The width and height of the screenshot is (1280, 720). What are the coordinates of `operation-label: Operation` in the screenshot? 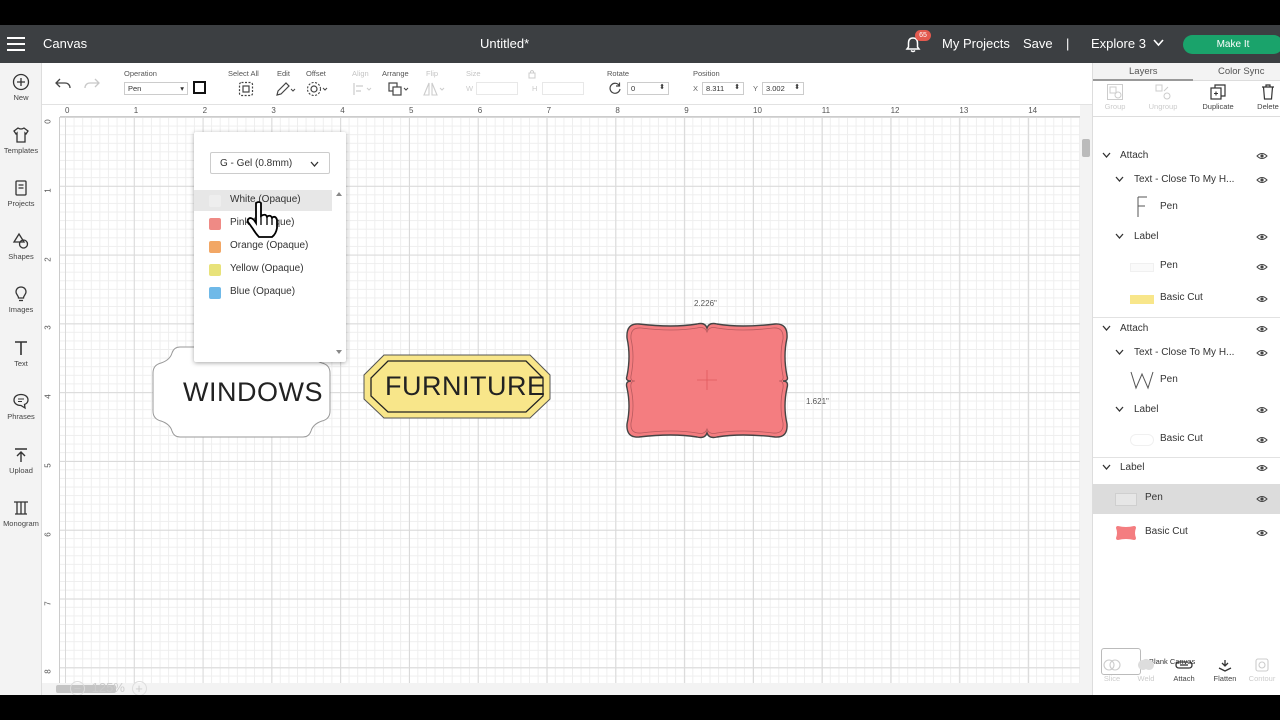 It's located at (140, 73).